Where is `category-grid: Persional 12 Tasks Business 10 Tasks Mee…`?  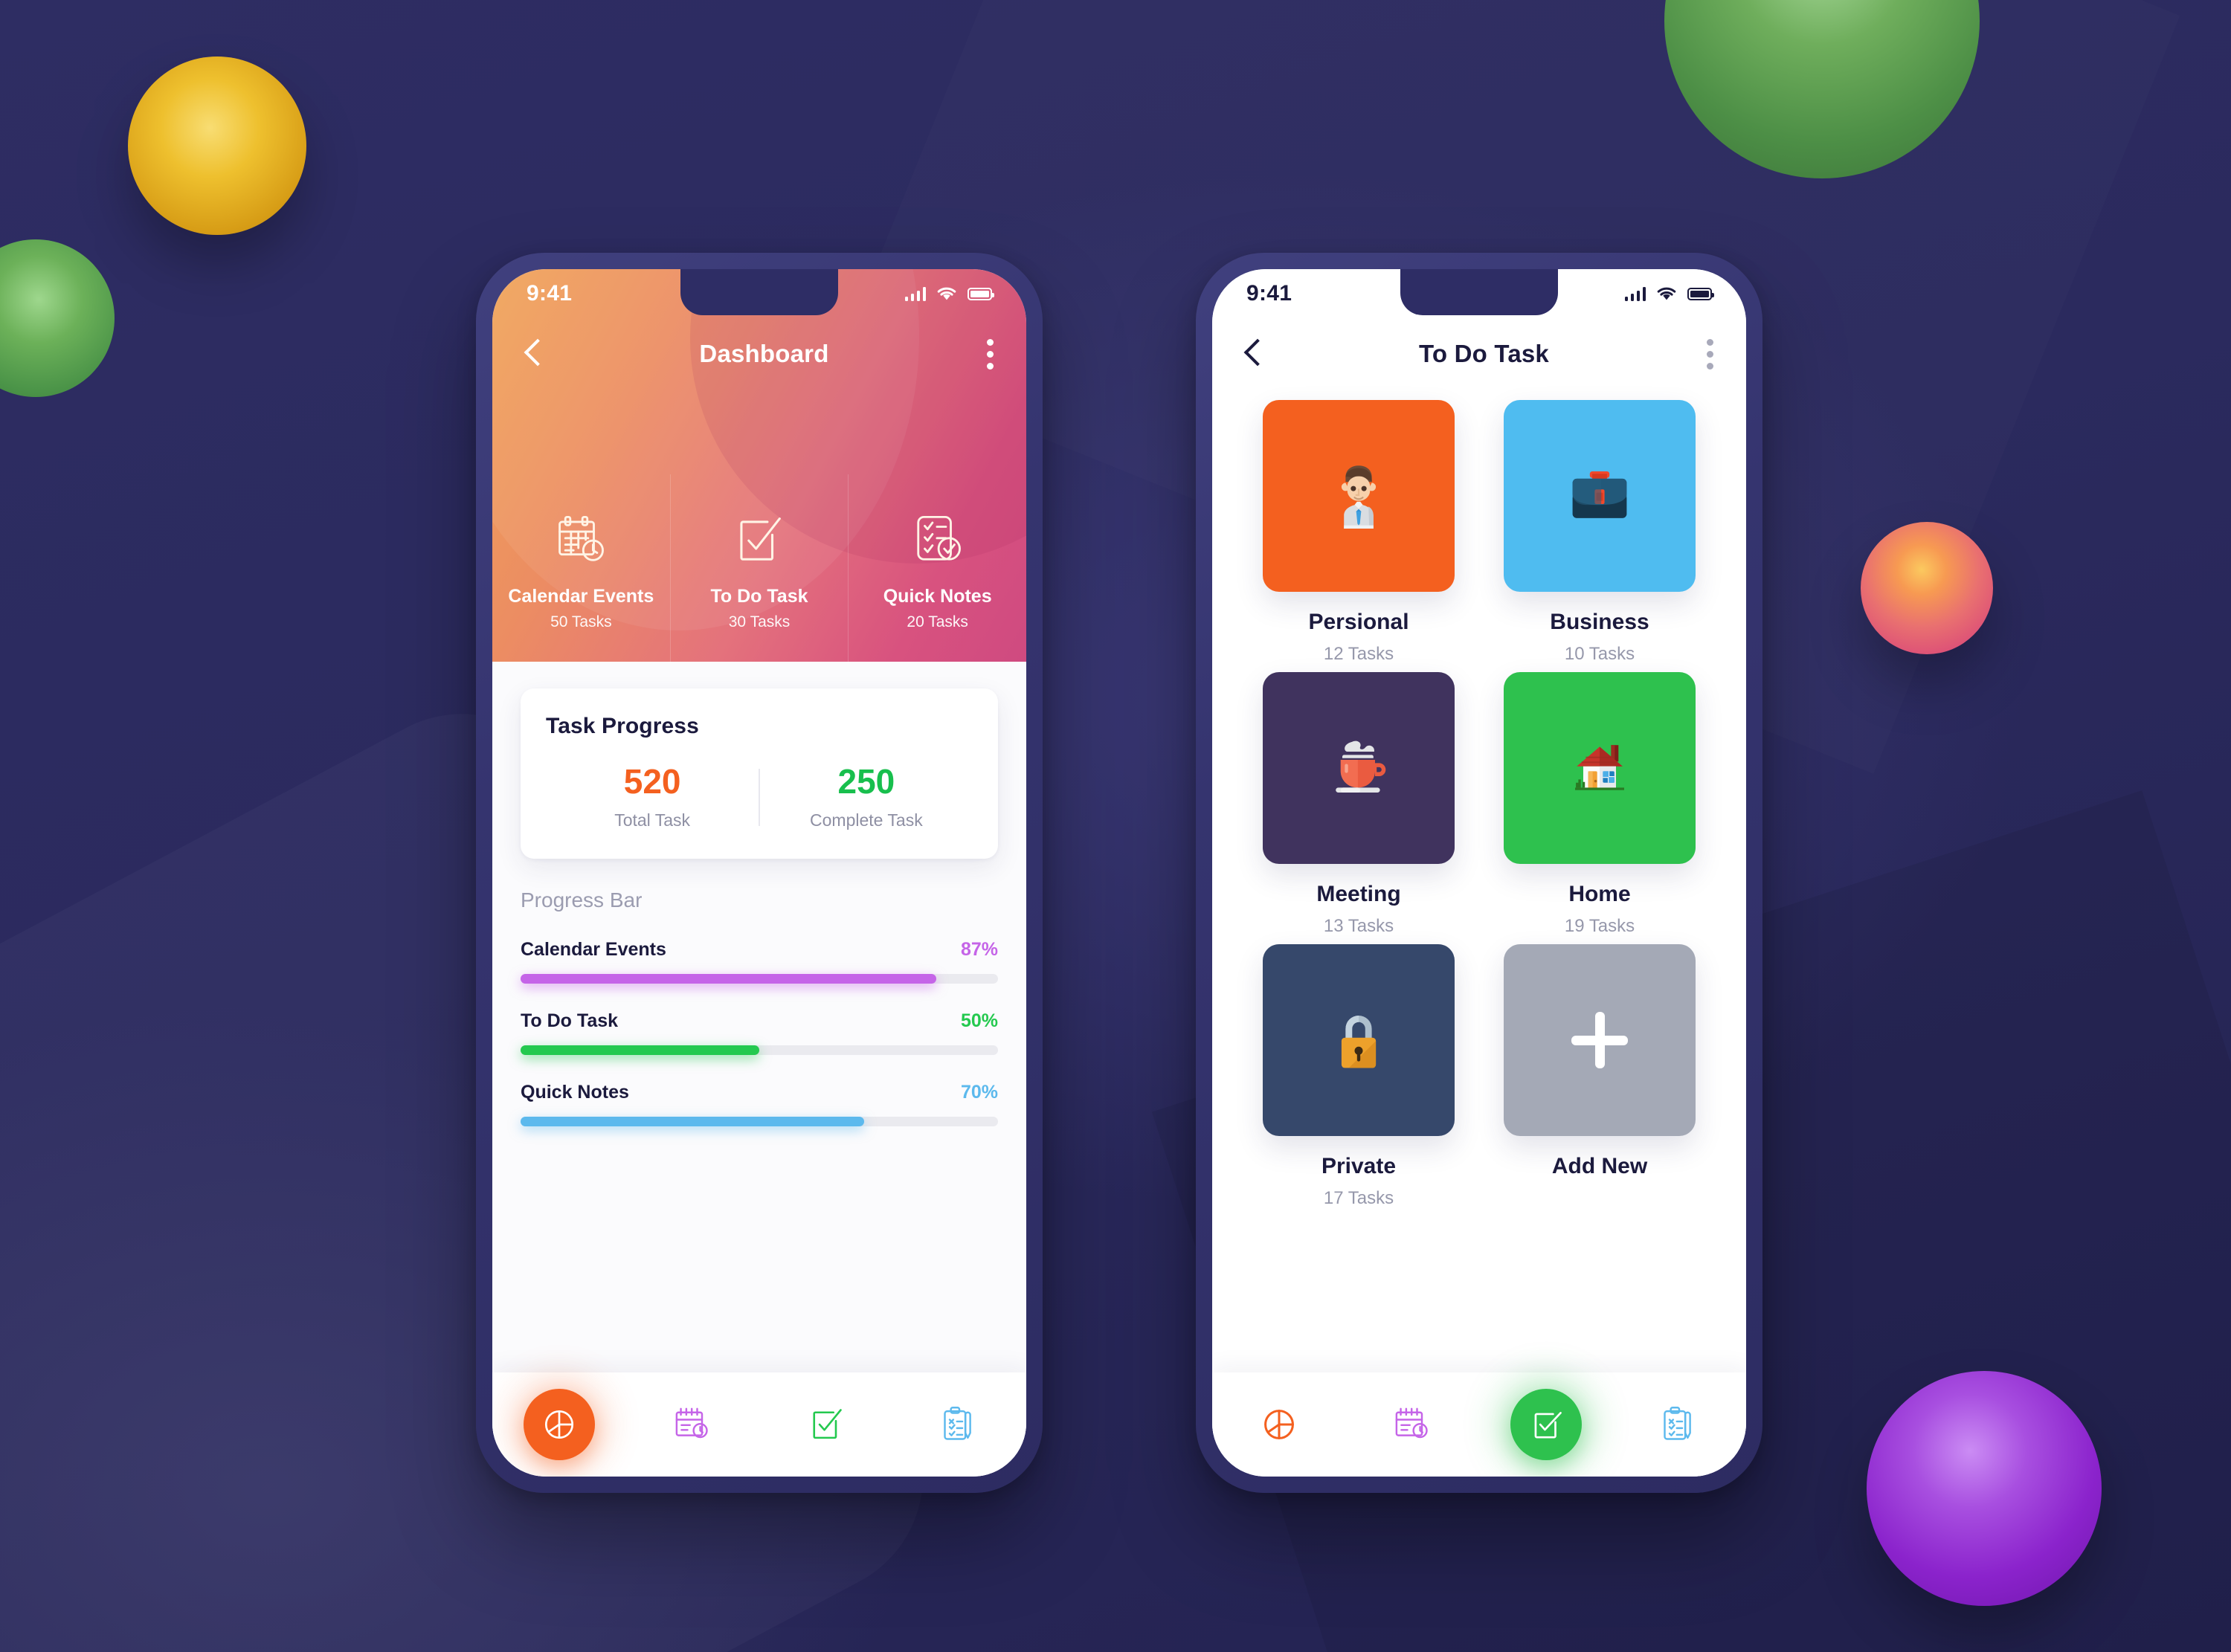 category-grid: Persional 12 Tasks Business 10 Tasks Mee… is located at coordinates (1479, 804).